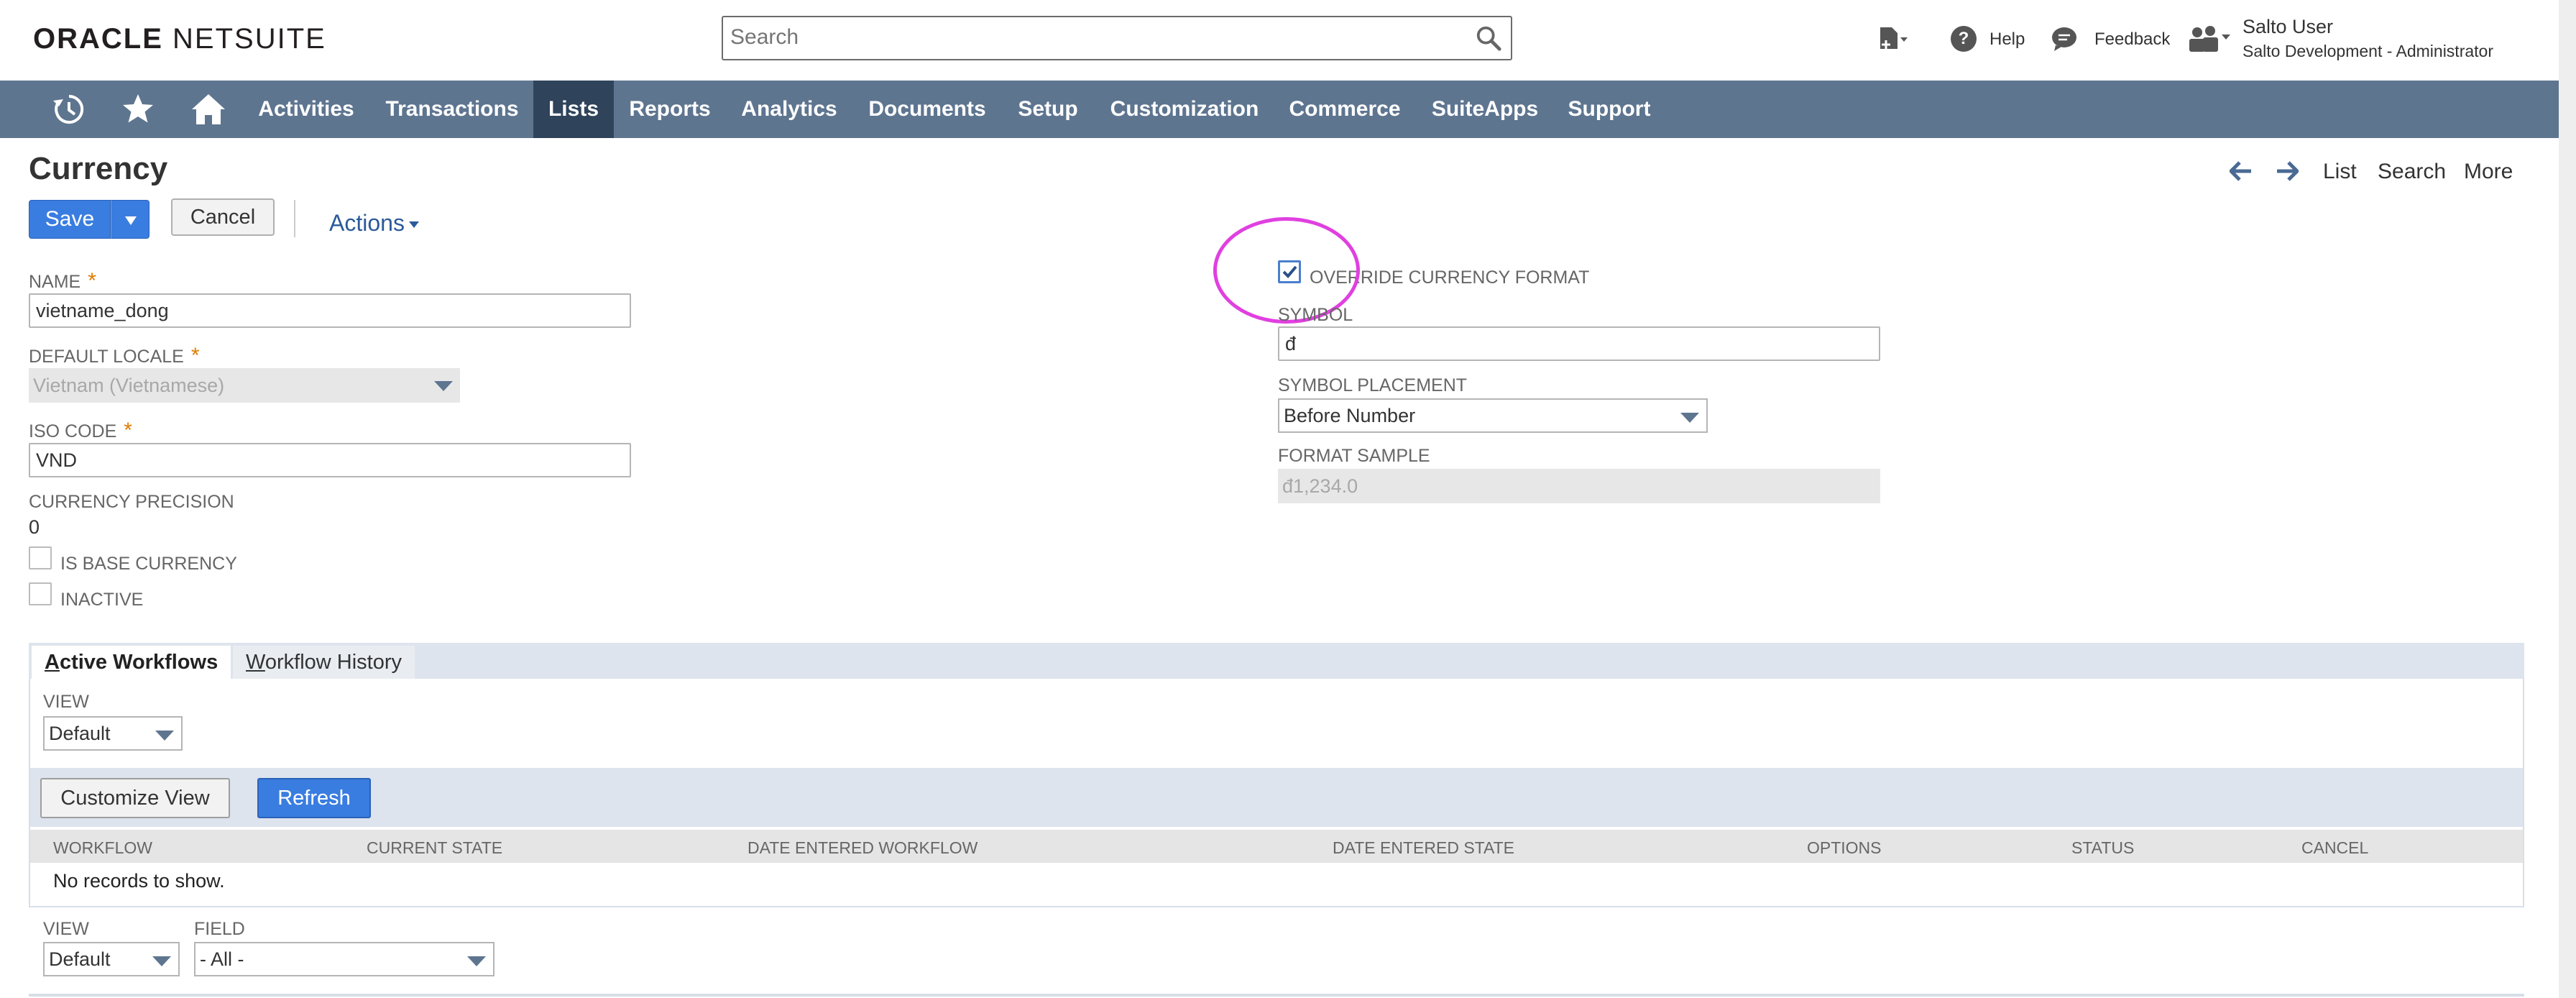  I want to click on format-sample-field: đ1,234.0, so click(1579, 486).